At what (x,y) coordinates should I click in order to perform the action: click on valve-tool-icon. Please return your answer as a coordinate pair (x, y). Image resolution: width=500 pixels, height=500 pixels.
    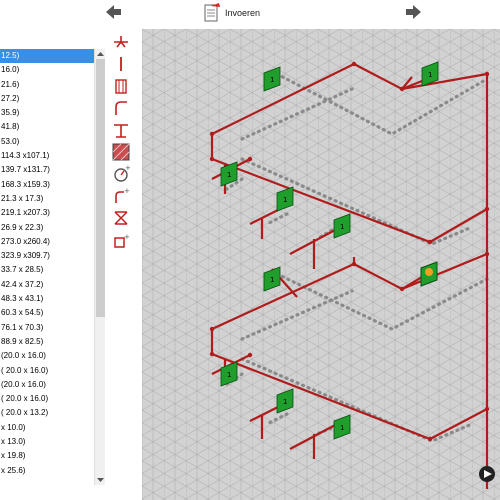
    Looking at the image, I should click on (121, 218).